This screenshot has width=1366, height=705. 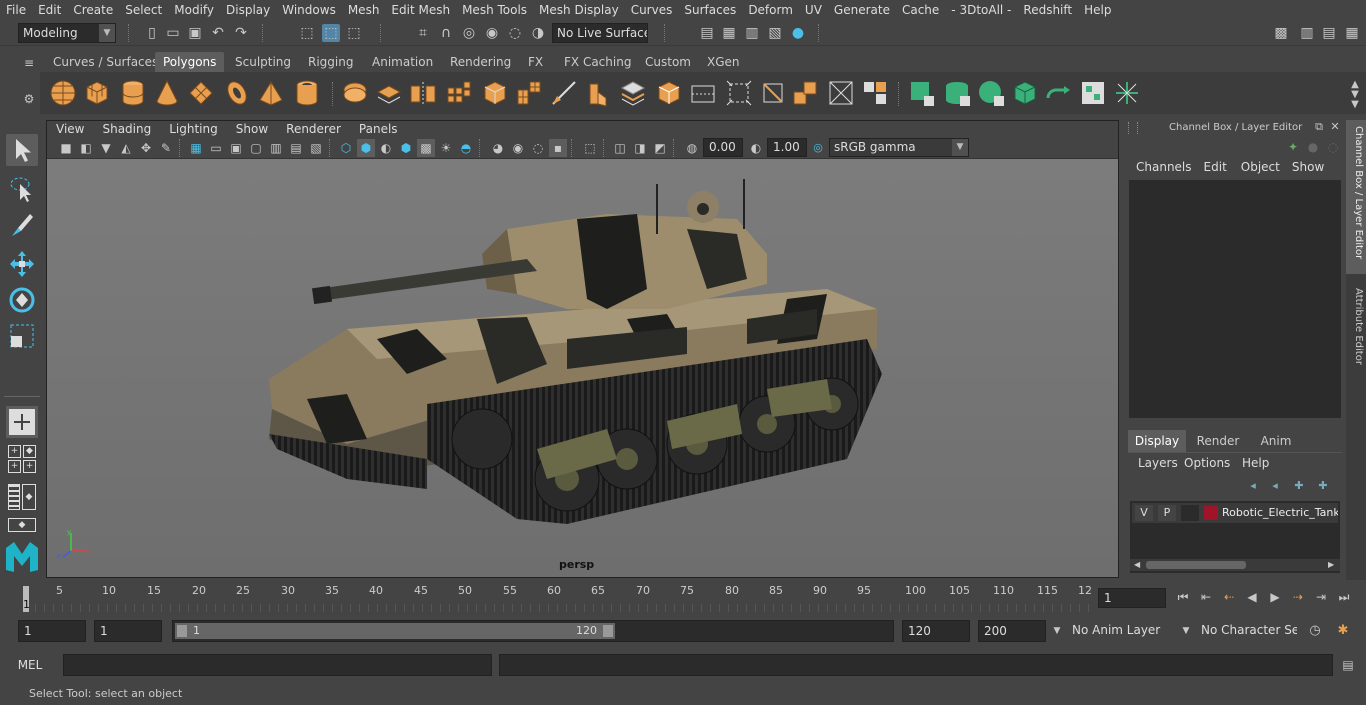 I want to click on shelf-expand-icon: ▼, so click(x=1355, y=105).